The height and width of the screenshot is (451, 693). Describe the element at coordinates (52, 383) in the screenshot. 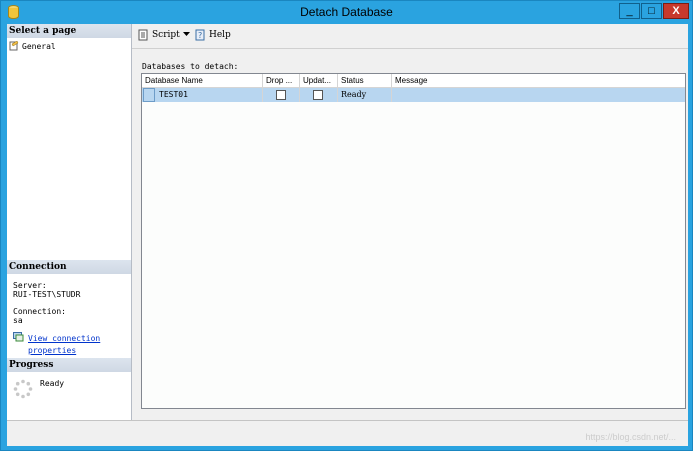

I see `progress-status: Ready` at that location.